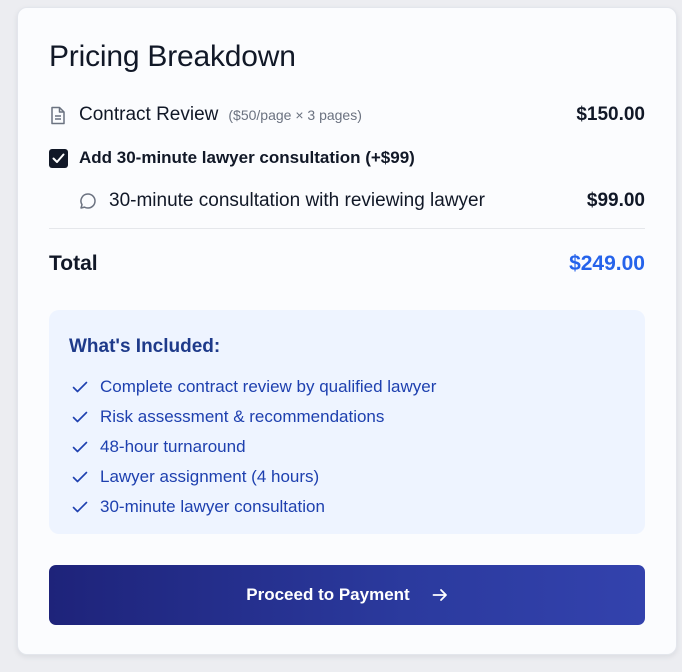  Describe the element at coordinates (347, 228) in the screenshot. I see `divider` at that location.